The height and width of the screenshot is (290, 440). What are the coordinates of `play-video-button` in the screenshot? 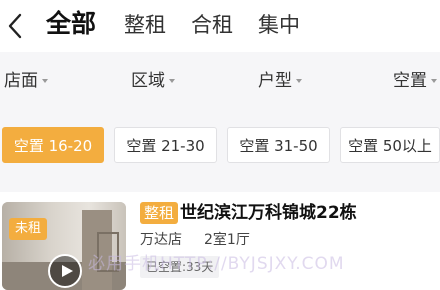 It's located at (65, 271).